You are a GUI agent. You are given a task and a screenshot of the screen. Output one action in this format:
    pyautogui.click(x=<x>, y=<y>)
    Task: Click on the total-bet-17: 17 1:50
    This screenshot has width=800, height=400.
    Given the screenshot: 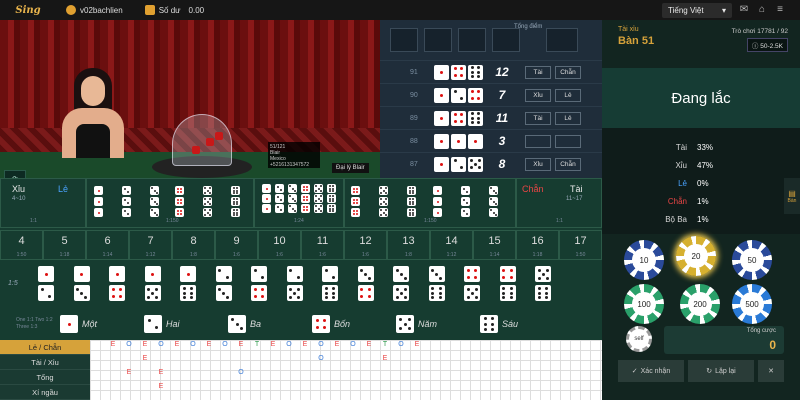 What is the action you would take?
    pyautogui.click(x=580, y=245)
    